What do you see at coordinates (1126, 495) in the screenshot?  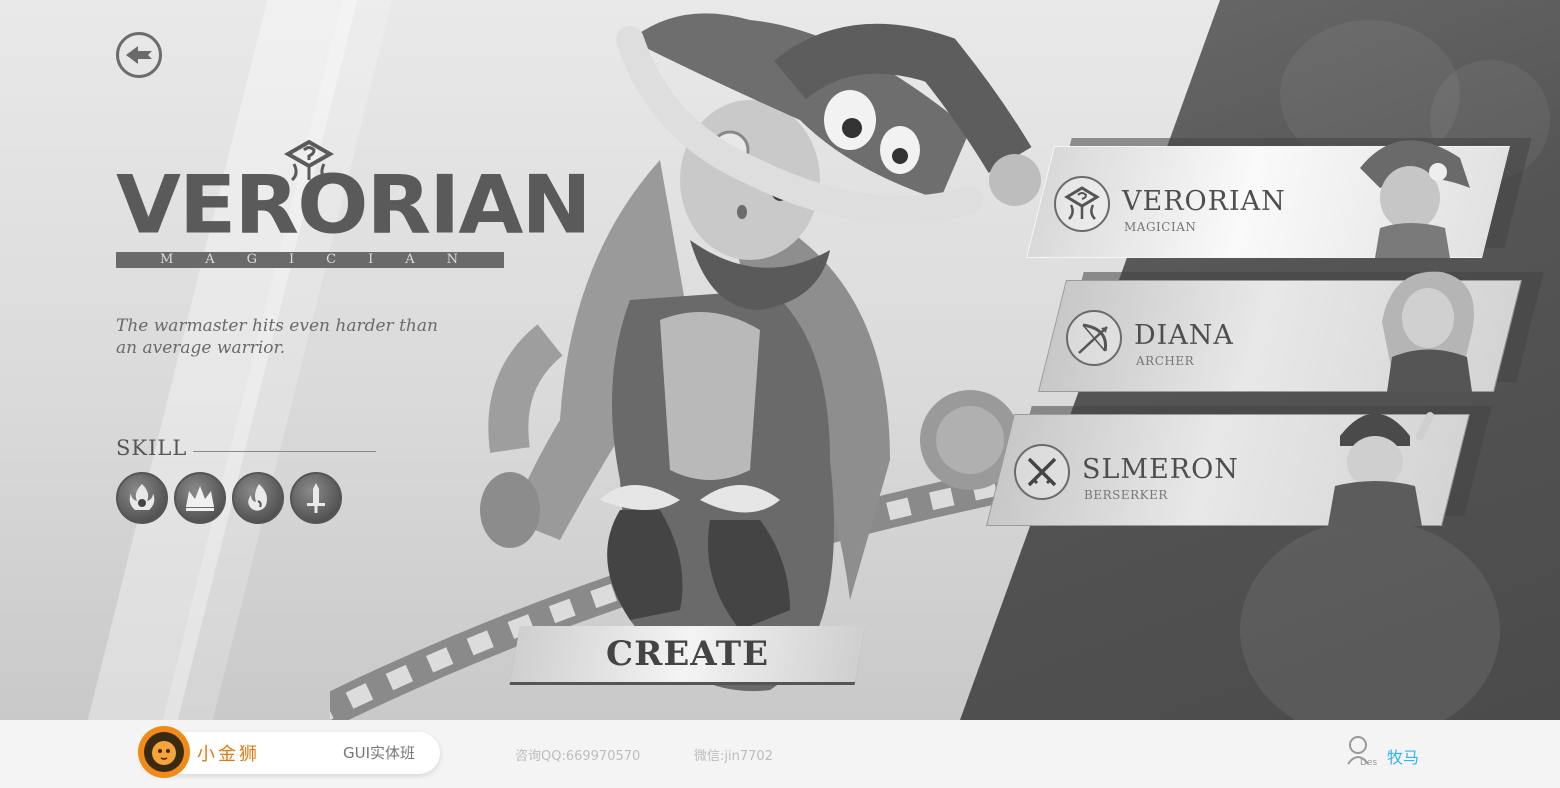 I see `character-class: BERSERKER` at bounding box center [1126, 495].